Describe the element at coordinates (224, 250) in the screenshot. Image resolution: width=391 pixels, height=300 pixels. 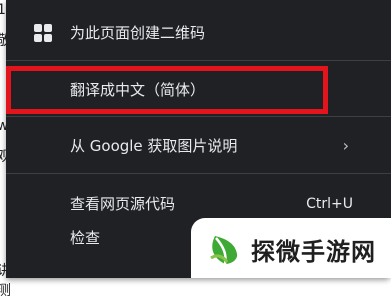
I see `leaf-logo` at that location.